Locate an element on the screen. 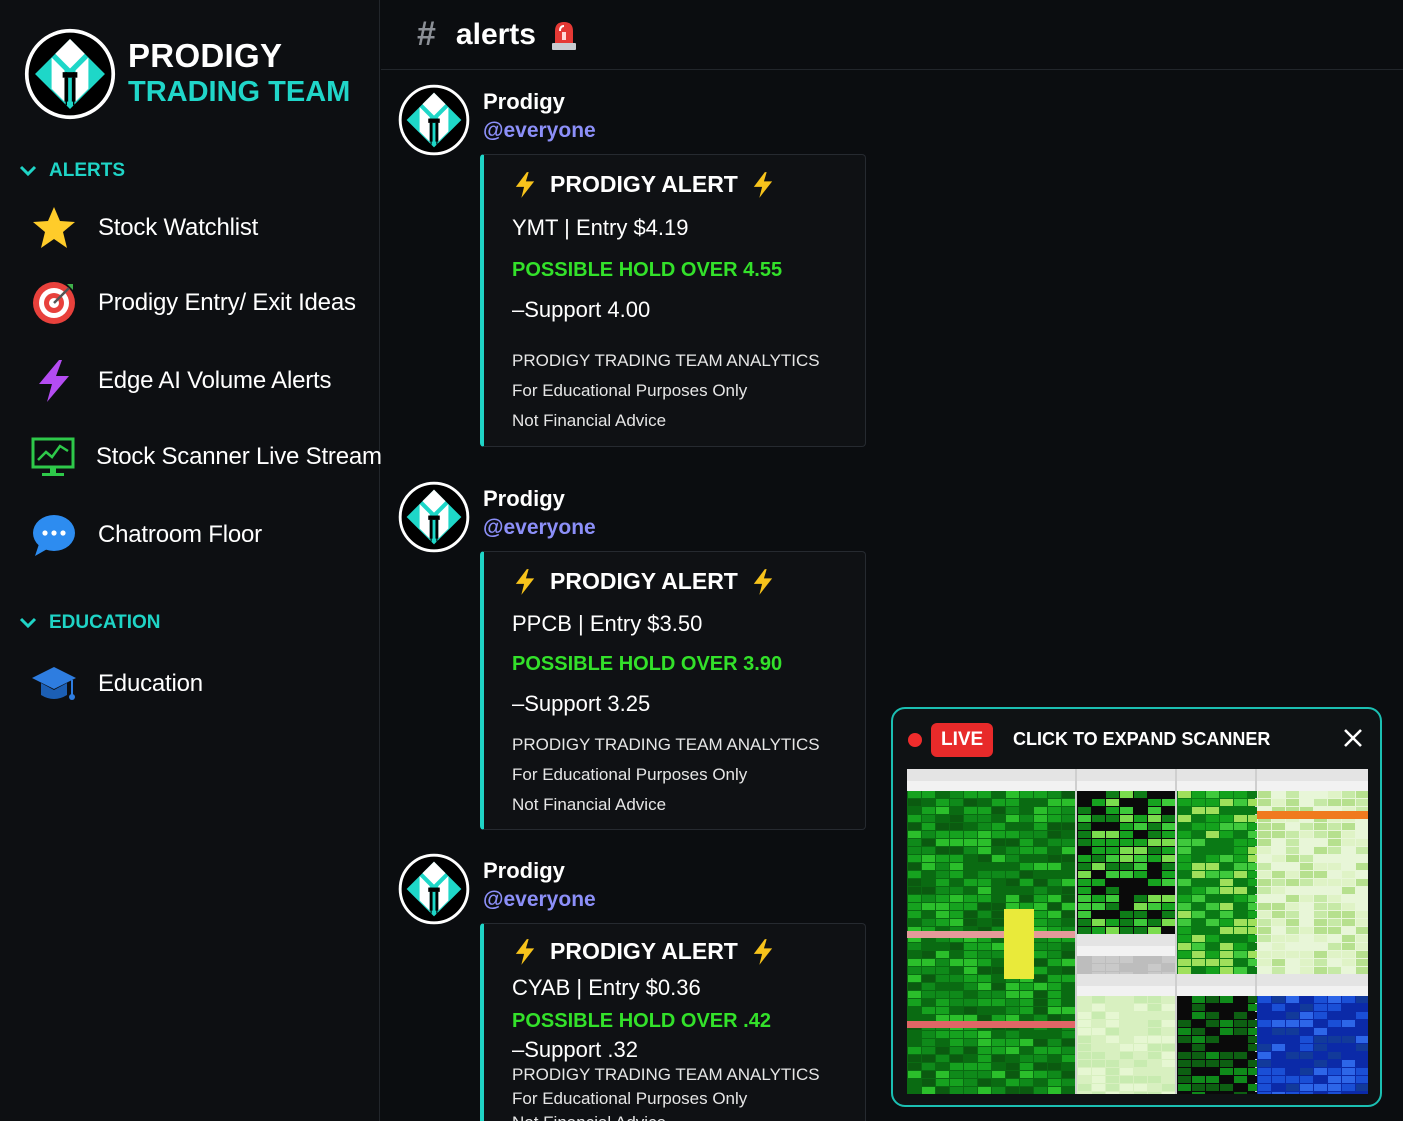 The image size is (1403, 1121). sidebar-item-chatroom-floor: Chatroom Floor is located at coordinates (200, 535).